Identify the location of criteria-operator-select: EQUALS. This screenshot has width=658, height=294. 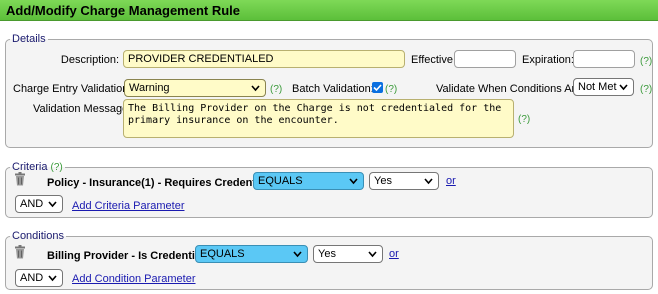
(308, 181).